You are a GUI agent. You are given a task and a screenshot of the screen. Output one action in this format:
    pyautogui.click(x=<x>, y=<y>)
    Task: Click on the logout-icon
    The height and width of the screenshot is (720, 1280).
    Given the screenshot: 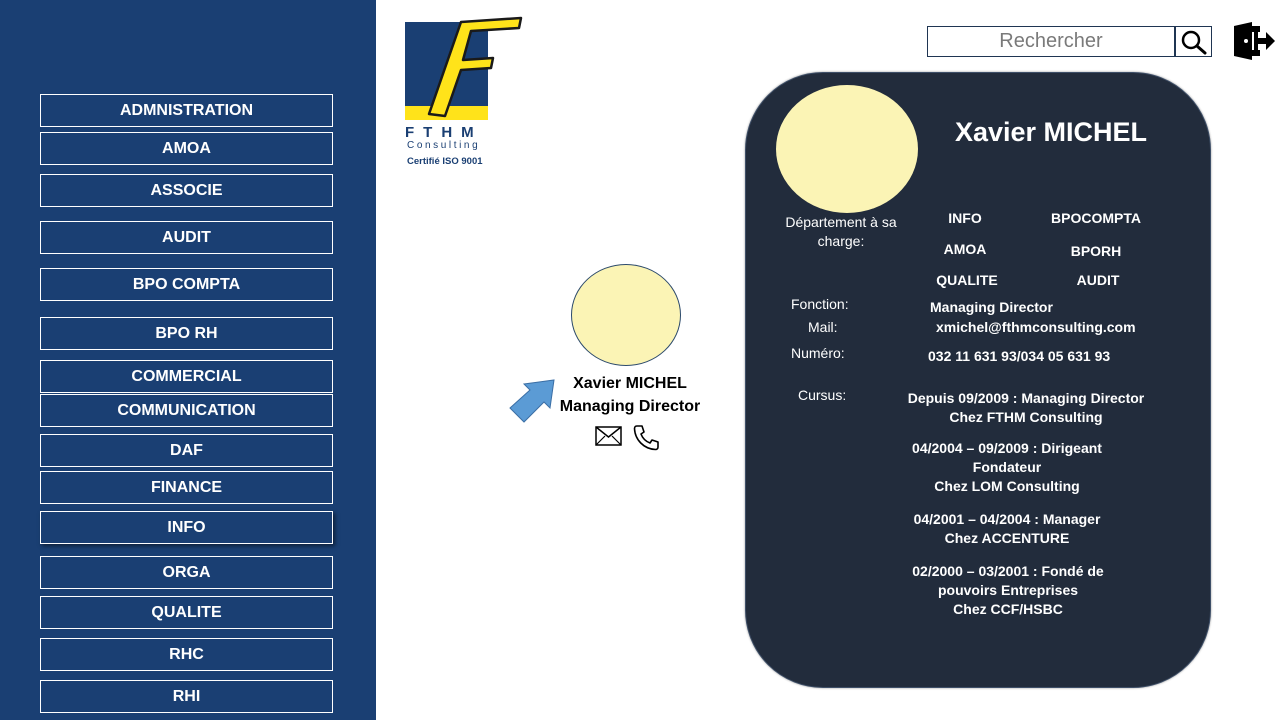 What is the action you would take?
    pyautogui.click(x=1254, y=41)
    